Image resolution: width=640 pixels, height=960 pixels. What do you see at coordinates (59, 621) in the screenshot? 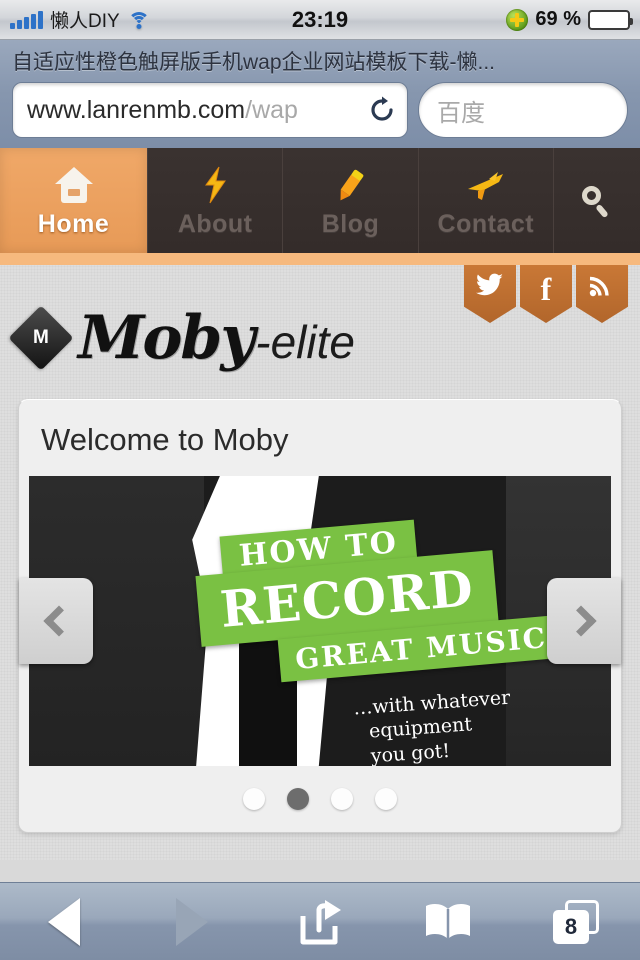
I see `chevron-left-icon` at bounding box center [59, 621].